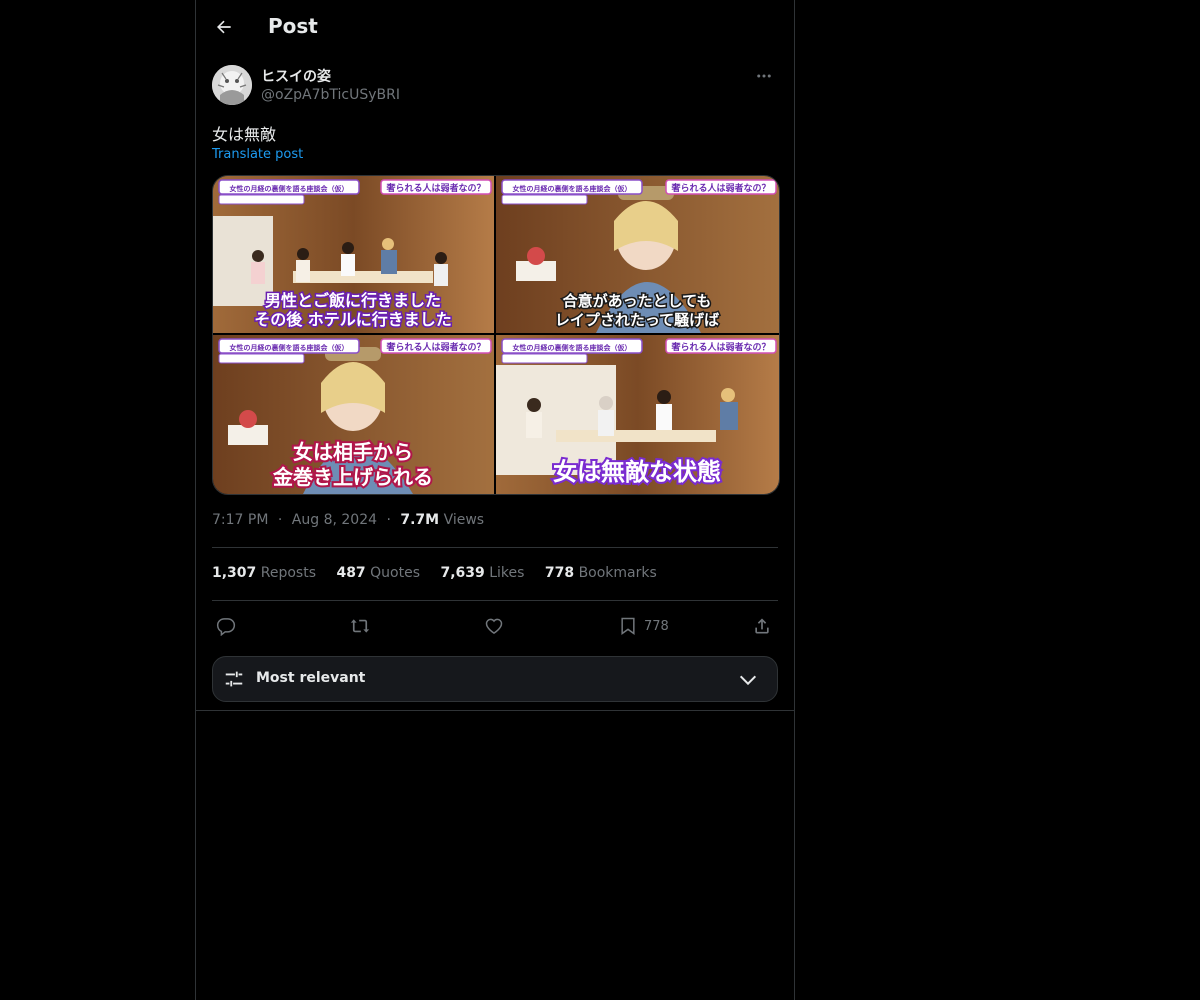 This screenshot has width=1200, height=1000. I want to click on post-text: 女は無敵, so click(244, 134).